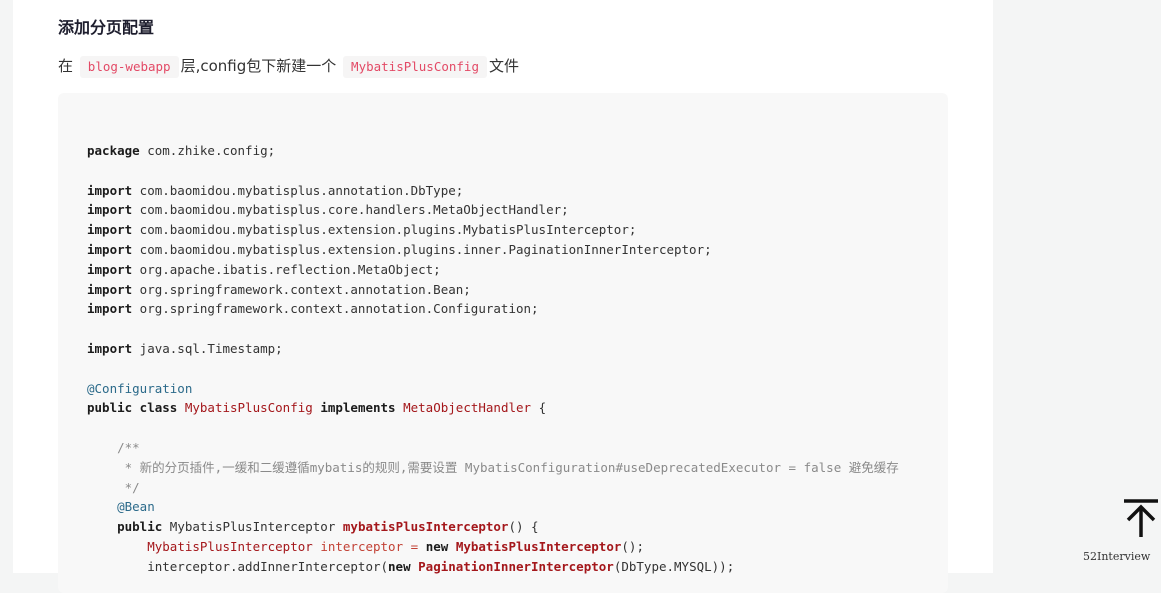 This screenshot has height=593, width=1161. Describe the element at coordinates (258, 66) in the screenshot. I see `paragraph-middle: 层,config包下新建一个` at that location.